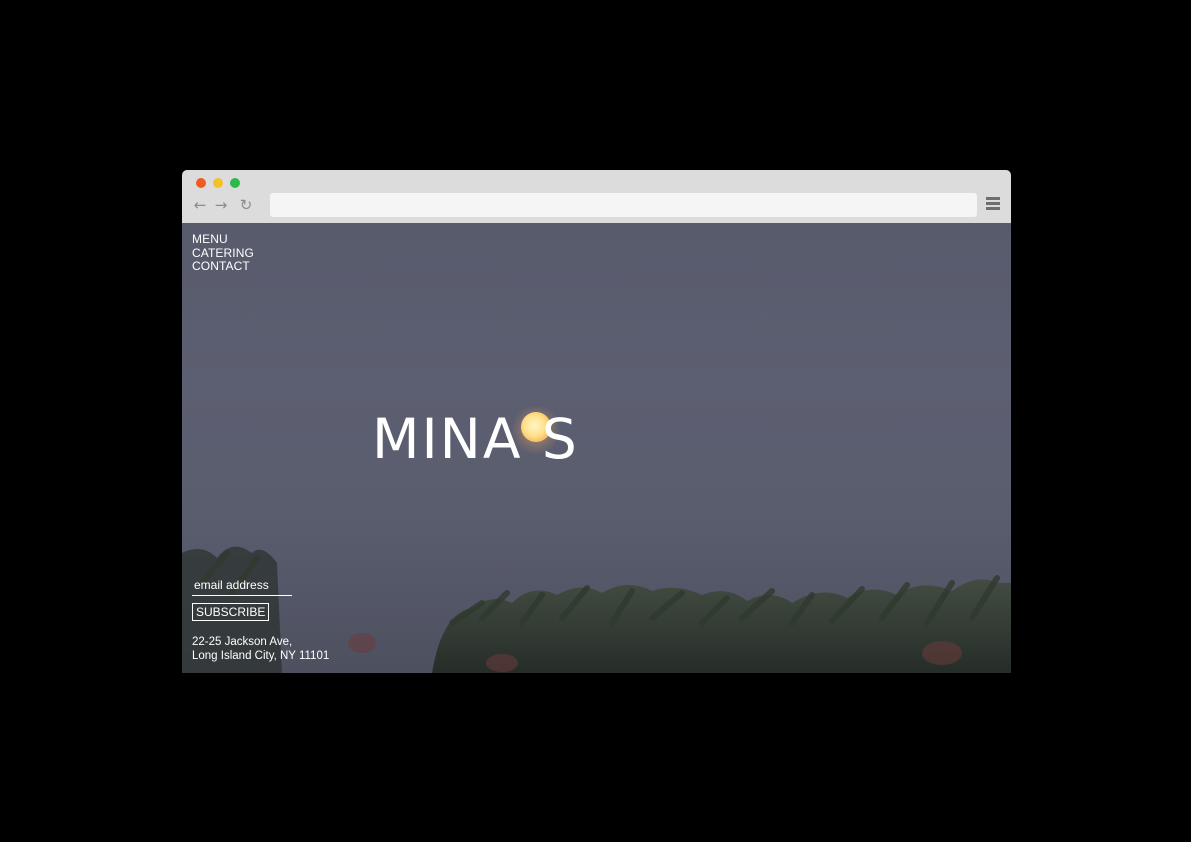 The height and width of the screenshot is (842, 1191). What do you see at coordinates (201, 183) in the screenshot?
I see `close-window-button` at bounding box center [201, 183].